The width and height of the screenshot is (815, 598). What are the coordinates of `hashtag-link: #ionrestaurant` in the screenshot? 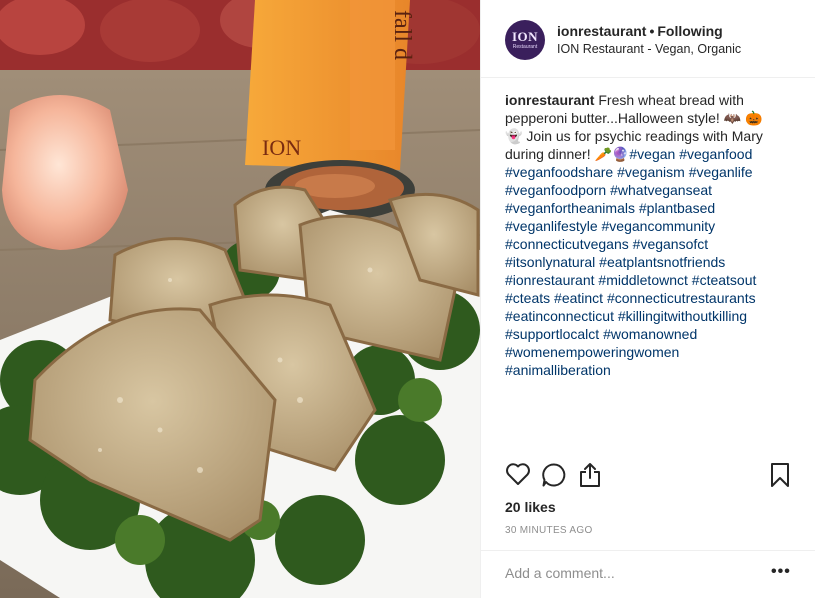 It's located at (550, 280).